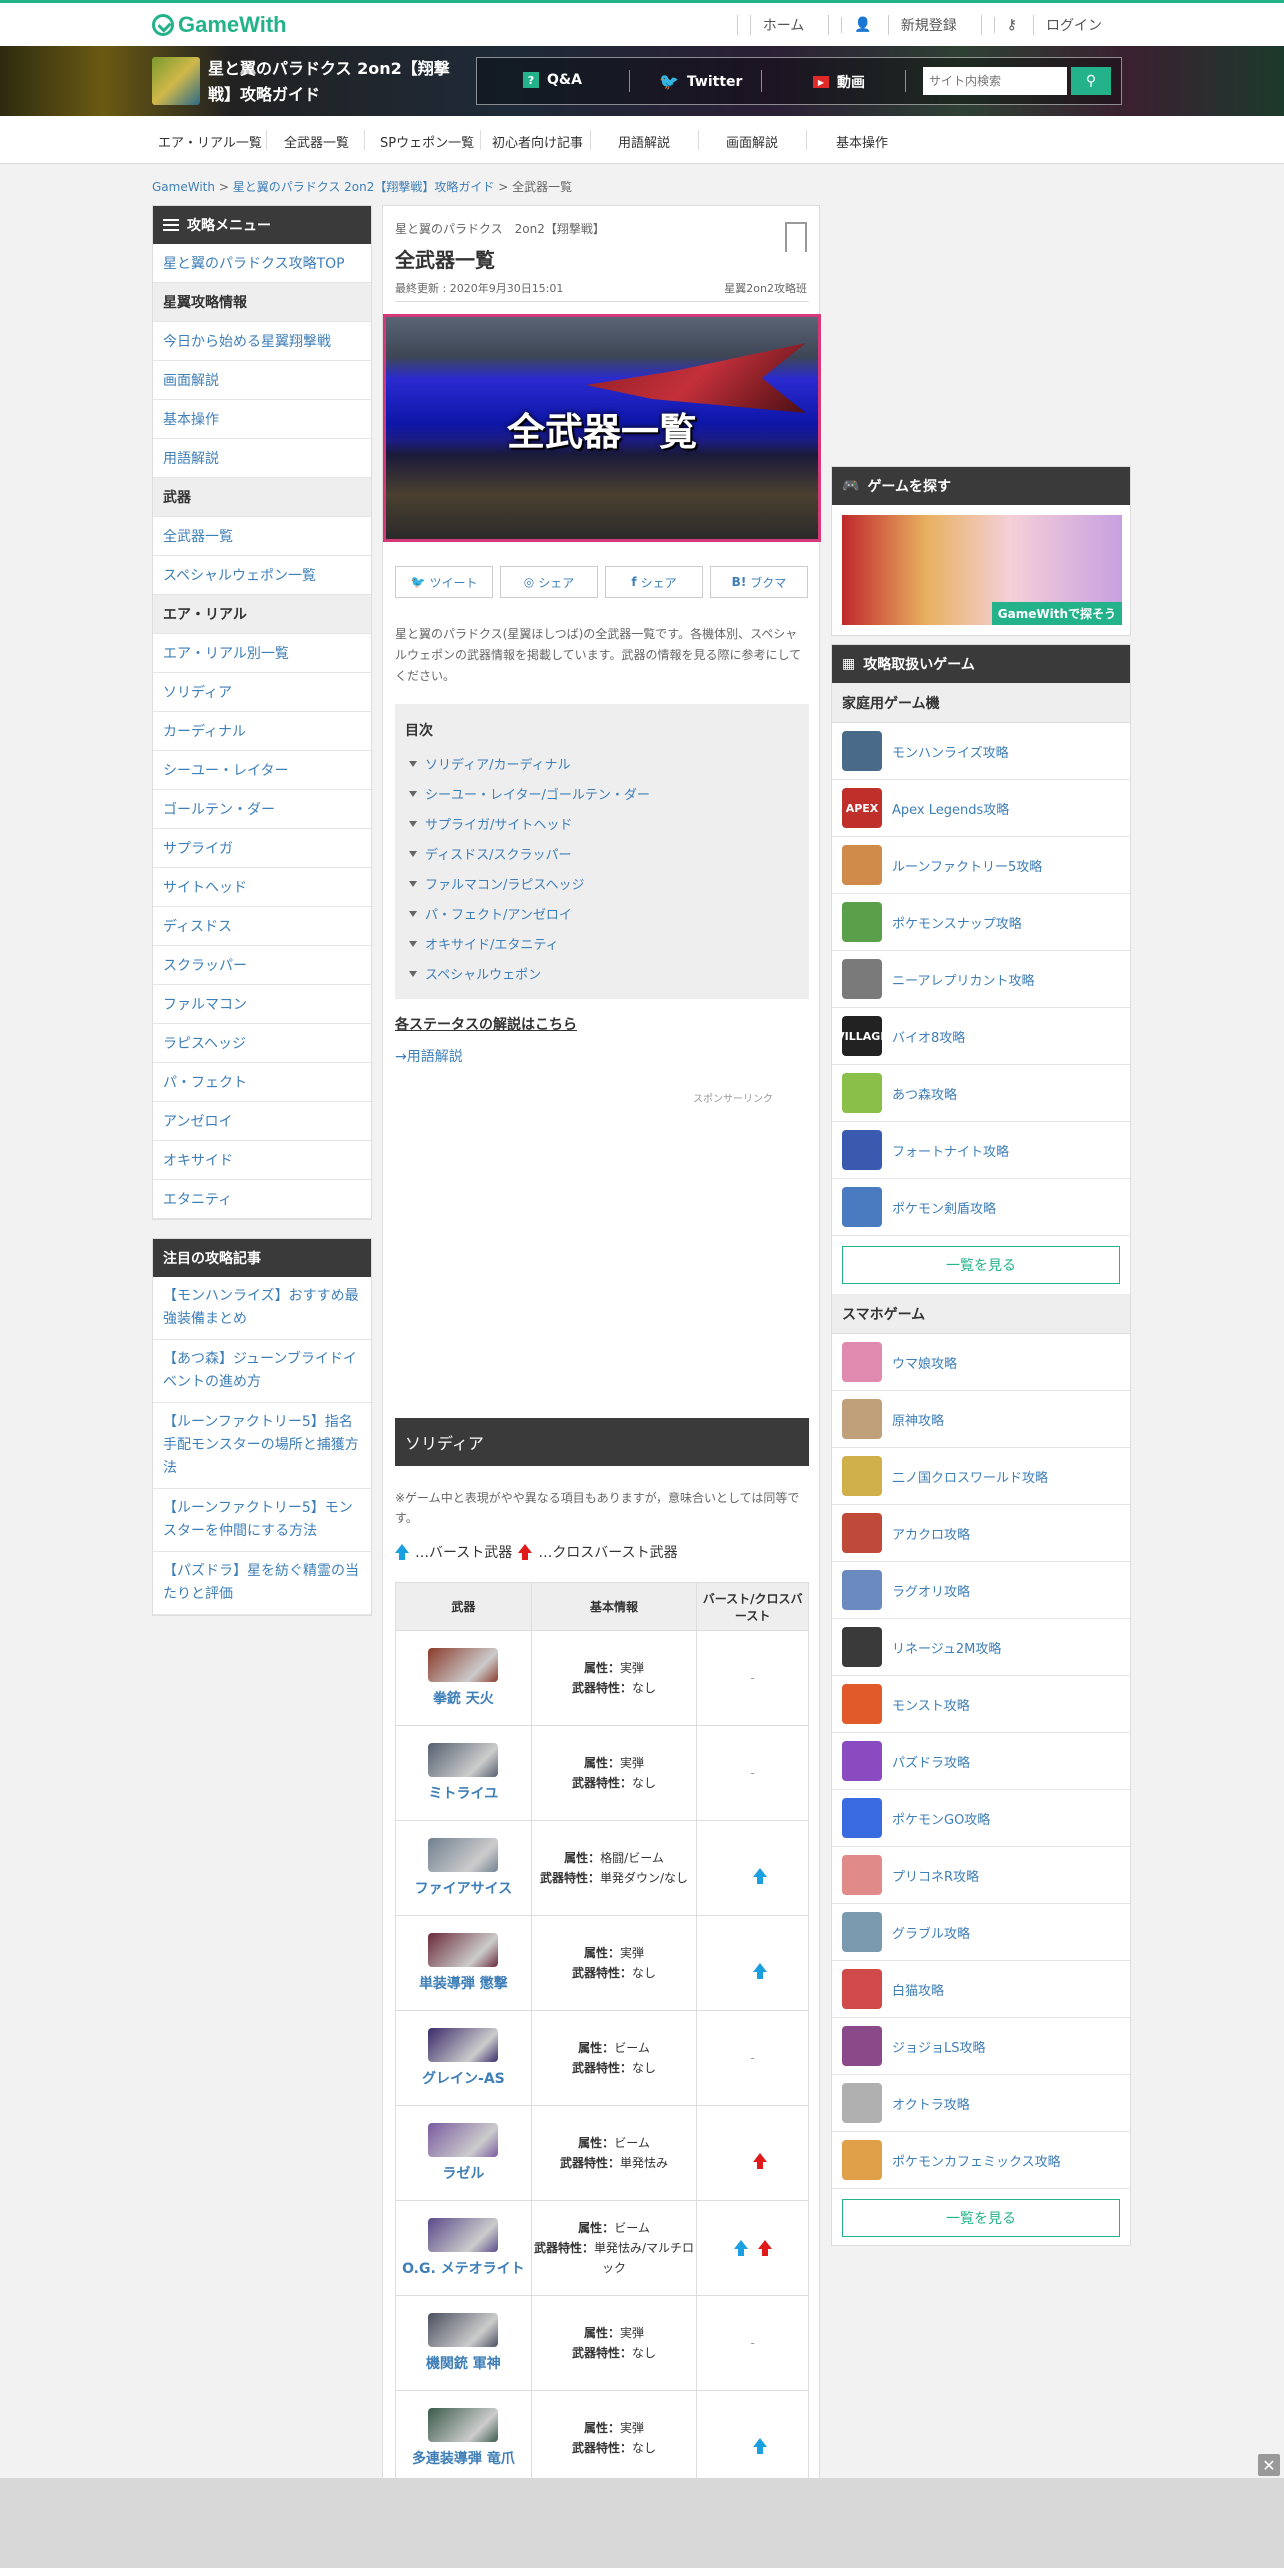 The image size is (1284, 2568). I want to click on view-all-home-button: 一覧を見る, so click(981, 1265).